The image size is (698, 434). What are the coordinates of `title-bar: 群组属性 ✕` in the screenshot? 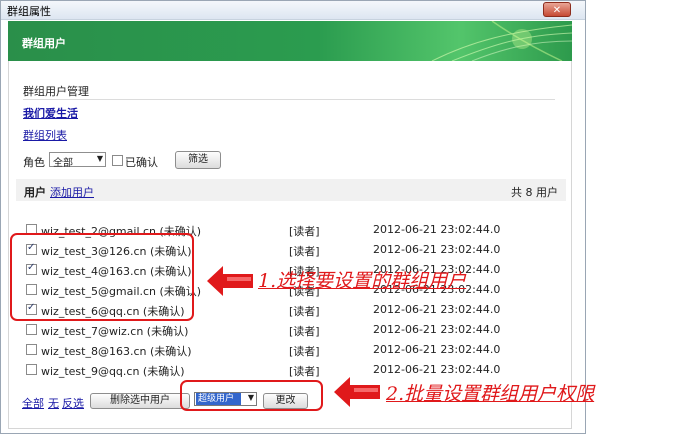 It's located at (293, 10).